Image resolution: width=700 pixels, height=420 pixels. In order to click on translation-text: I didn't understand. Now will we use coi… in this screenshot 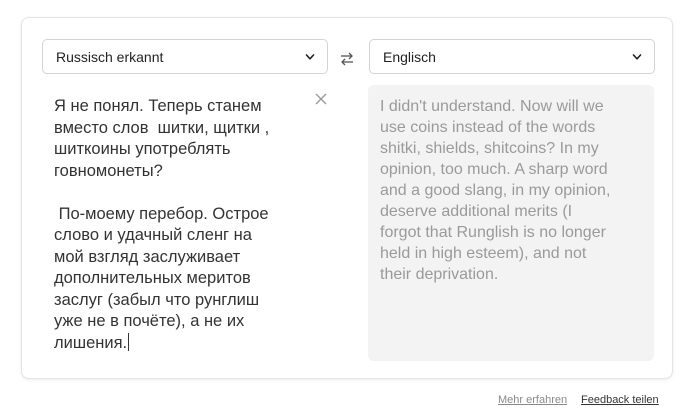, I will do `click(495, 190)`.